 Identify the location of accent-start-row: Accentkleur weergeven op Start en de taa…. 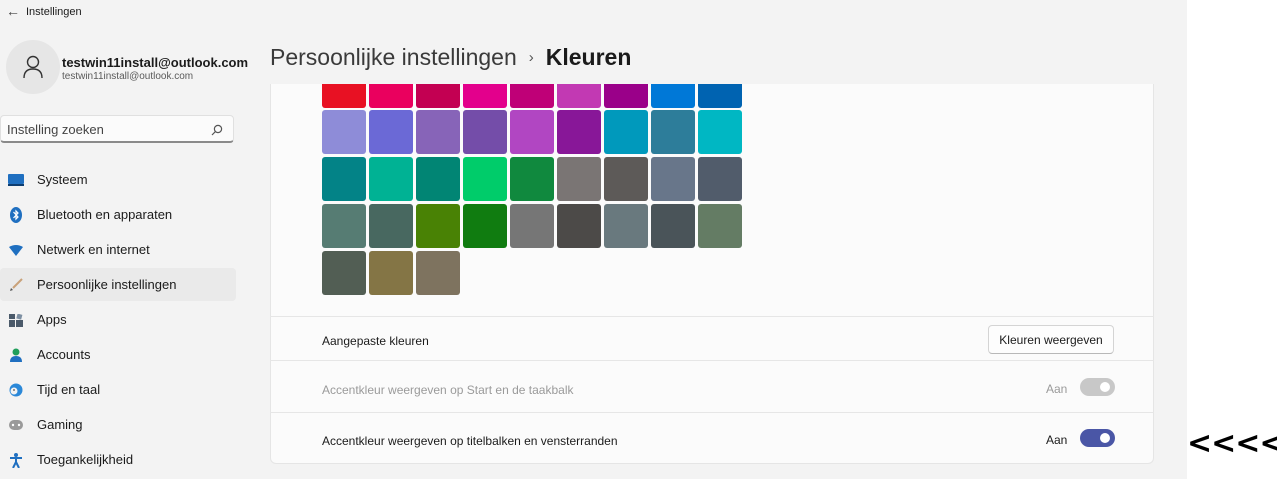
(712, 386).